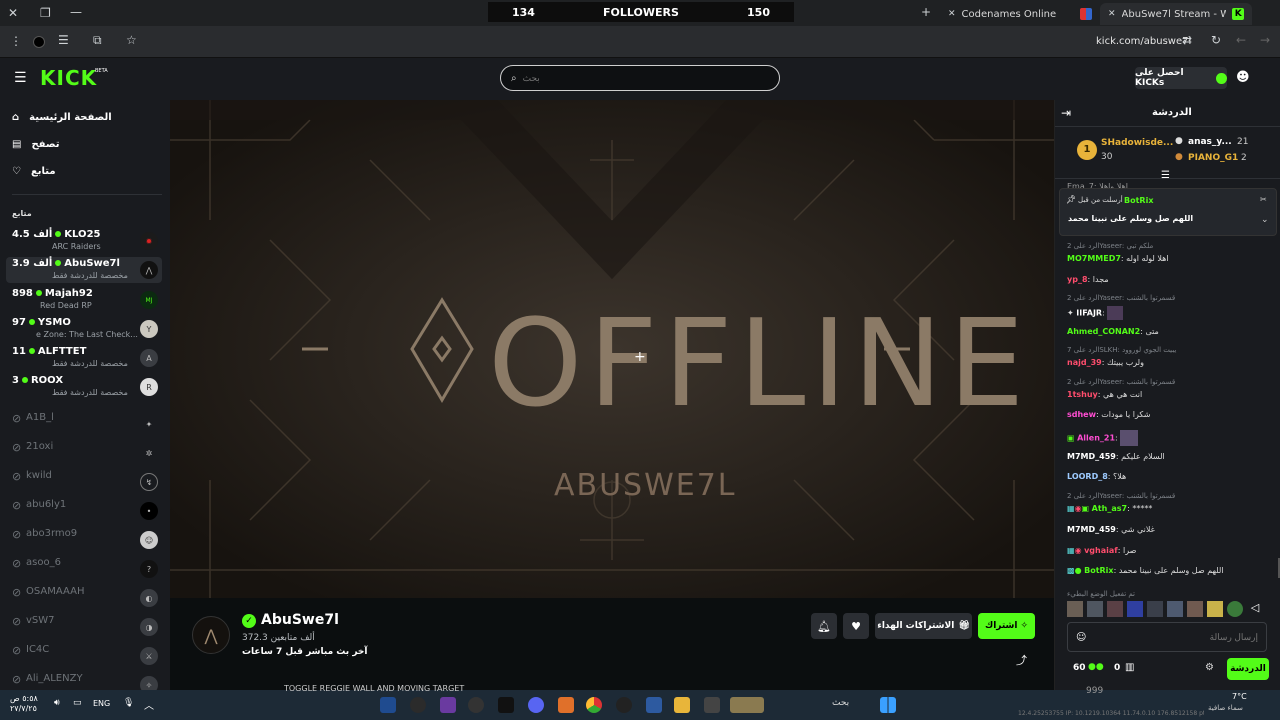  Describe the element at coordinates (128, 703) in the screenshot. I see `microphone-icon: 🎙︎` at that location.